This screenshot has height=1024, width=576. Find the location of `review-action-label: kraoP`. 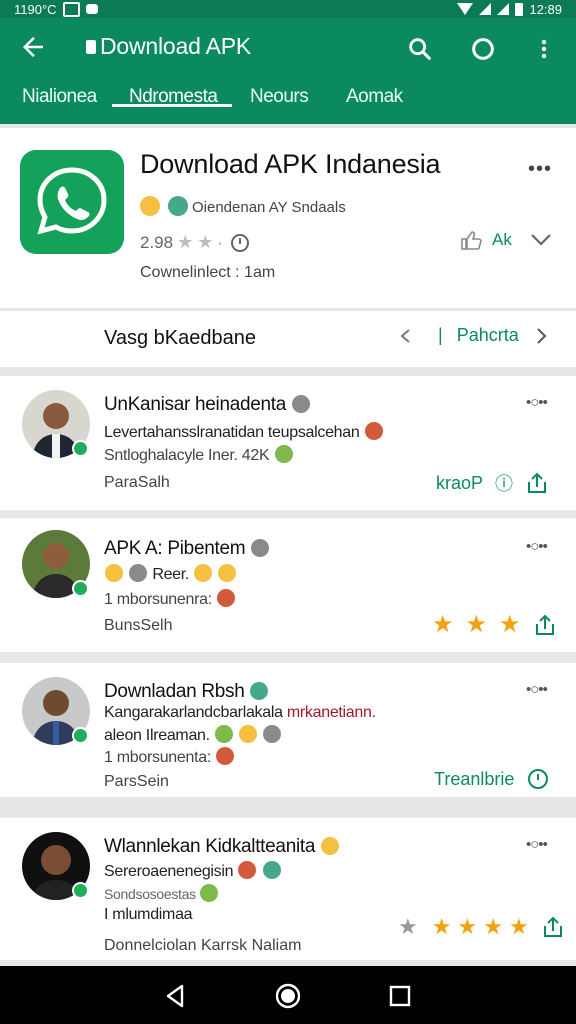

review-action-label: kraoP is located at coordinates (459, 483).